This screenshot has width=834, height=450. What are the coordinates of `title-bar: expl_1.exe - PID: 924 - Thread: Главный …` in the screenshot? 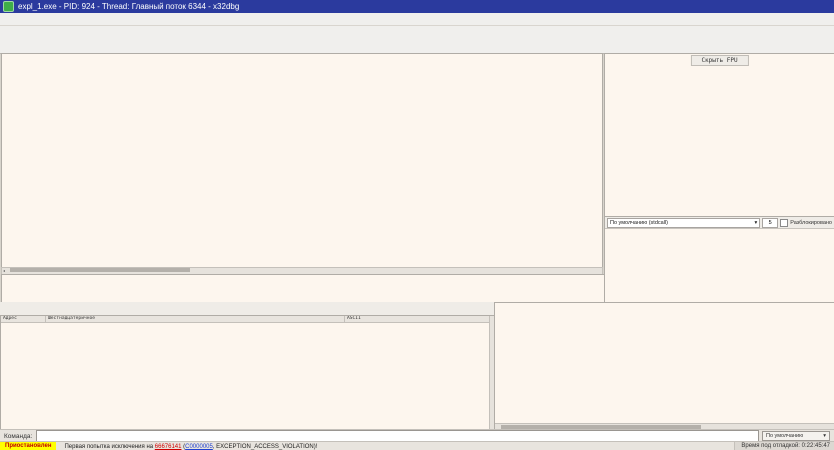 It's located at (417, 6).